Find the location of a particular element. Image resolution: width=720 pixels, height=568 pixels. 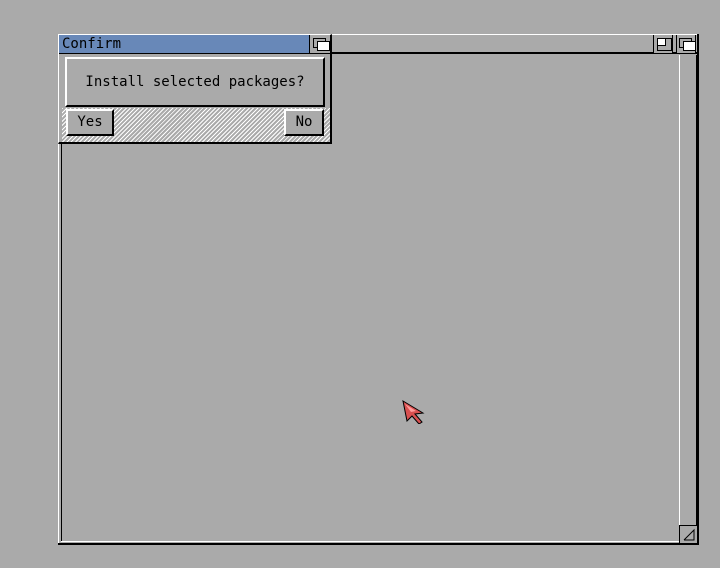

window-inner-edge is located at coordinates (370, 541).